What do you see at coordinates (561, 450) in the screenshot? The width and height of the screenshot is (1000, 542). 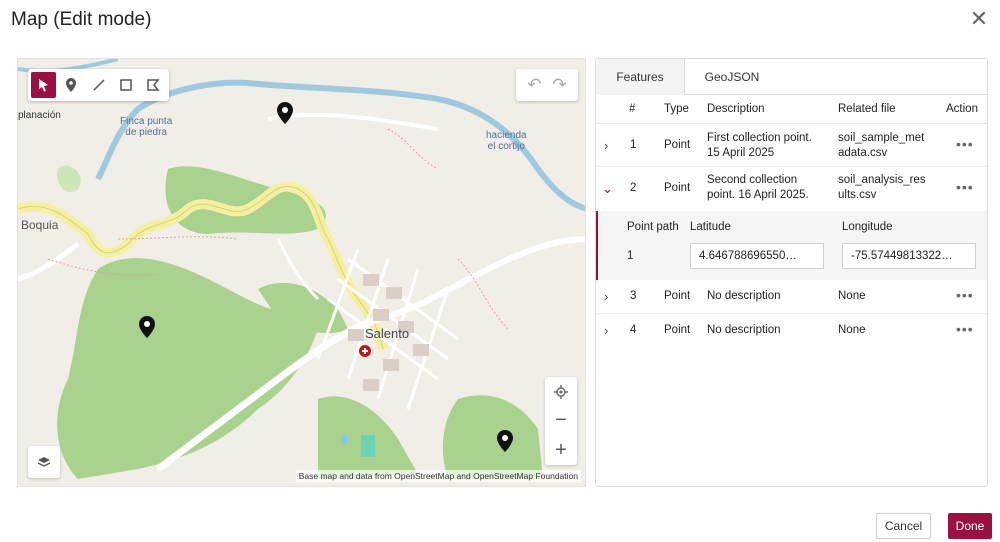 I see `zoom-in-button: +` at bounding box center [561, 450].